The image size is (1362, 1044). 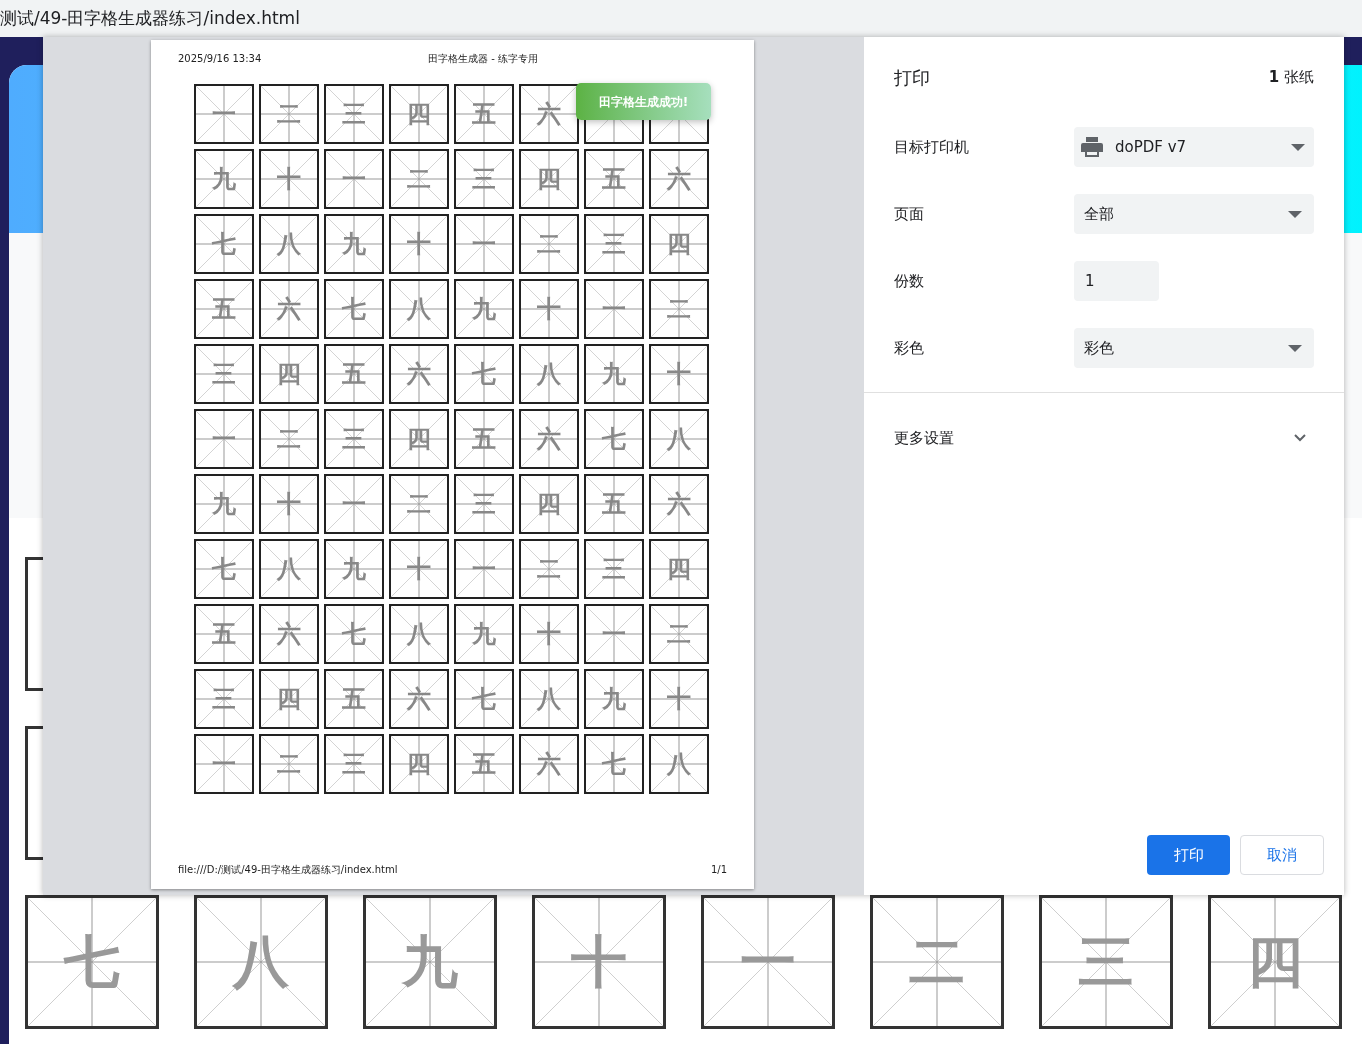 What do you see at coordinates (1194, 348) in the screenshot?
I see `dropdown-select: 彩色` at bounding box center [1194, 348].